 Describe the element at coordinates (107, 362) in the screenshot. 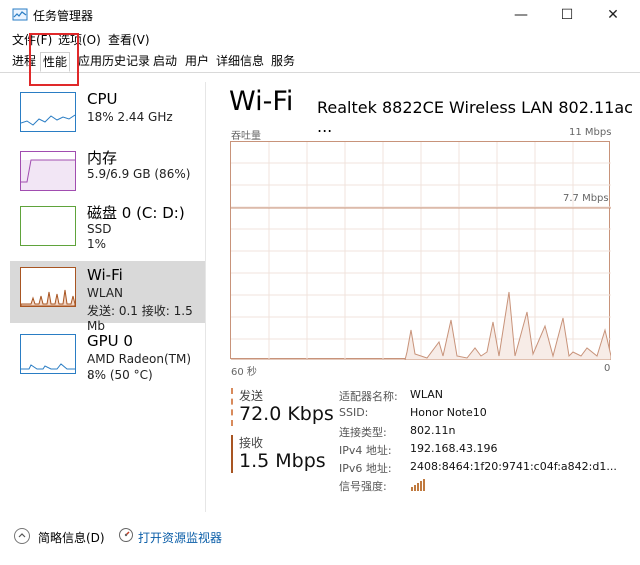

I see `sidebar-item-gpu: GPU 0 AMD Radeon(TM) ... 8% (50 °C)` at that location.